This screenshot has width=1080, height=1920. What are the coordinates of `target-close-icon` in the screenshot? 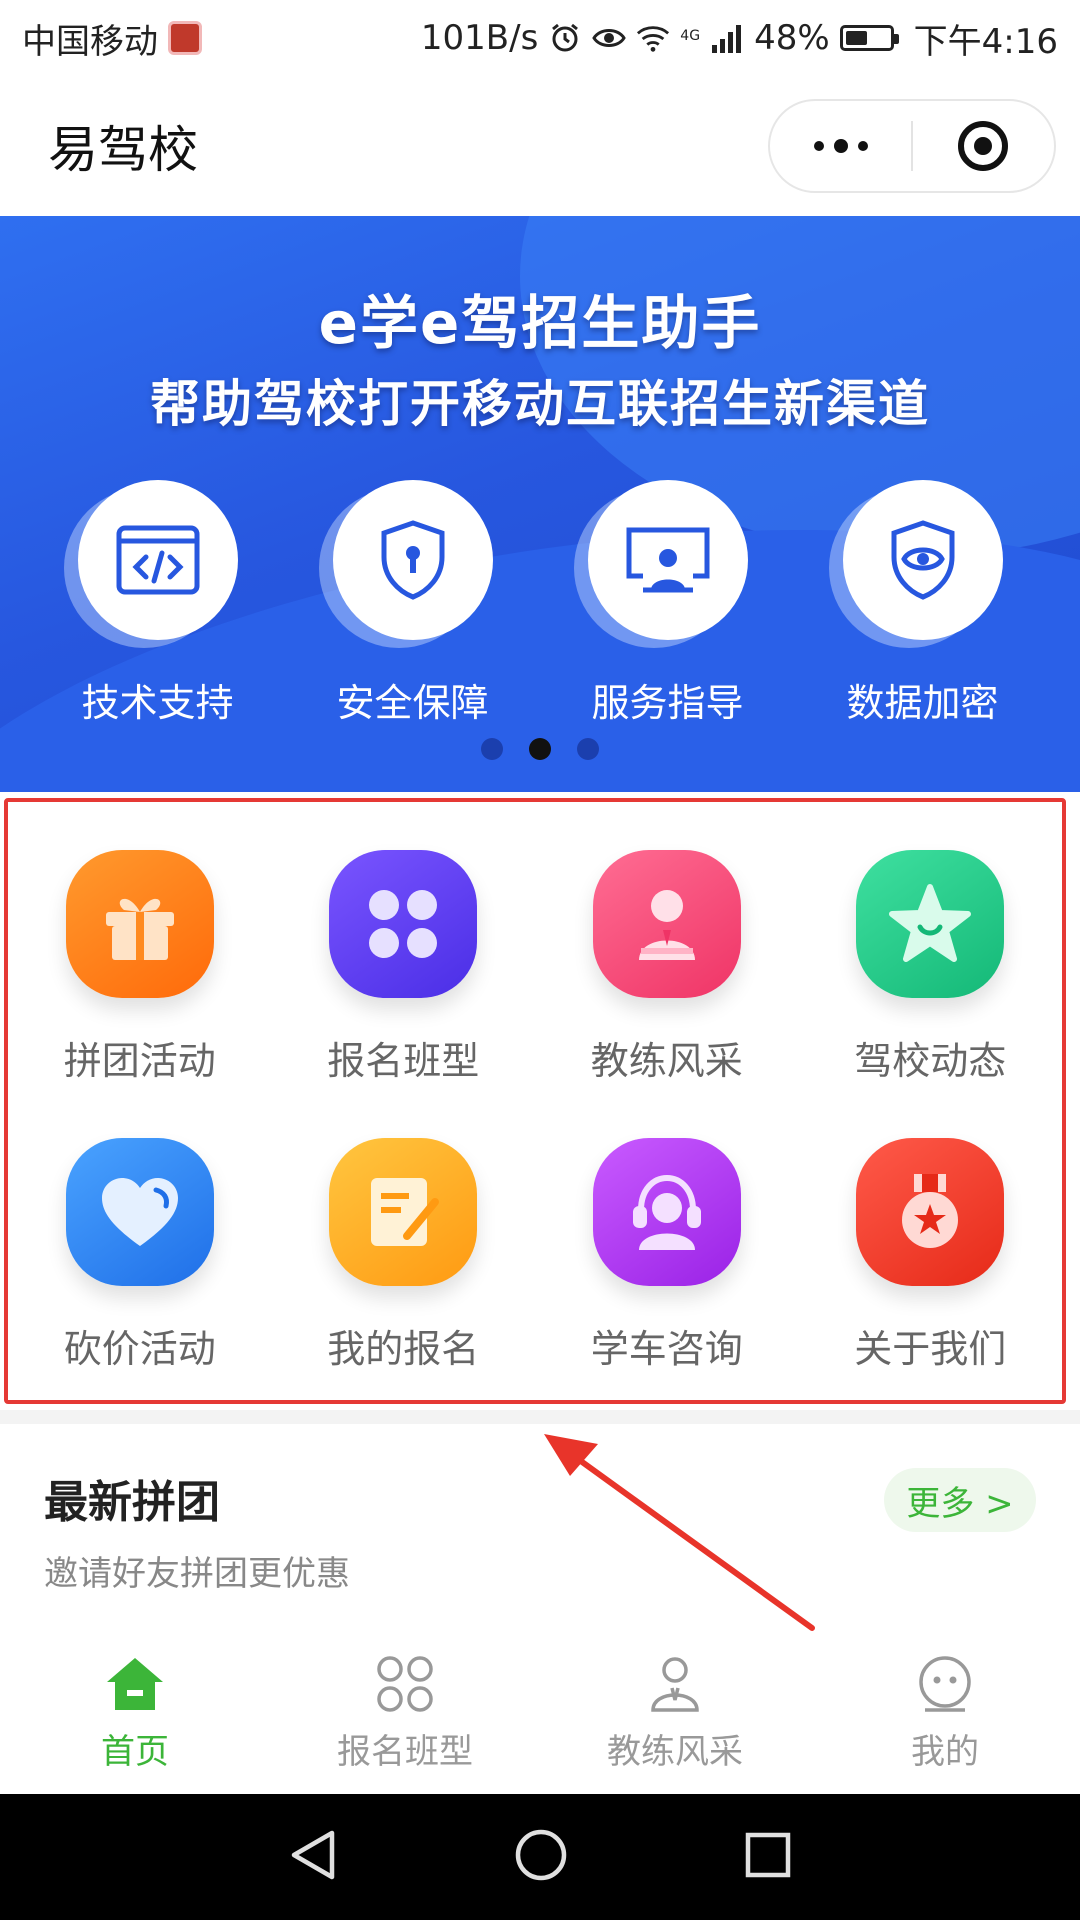 It's located at (983, 146).